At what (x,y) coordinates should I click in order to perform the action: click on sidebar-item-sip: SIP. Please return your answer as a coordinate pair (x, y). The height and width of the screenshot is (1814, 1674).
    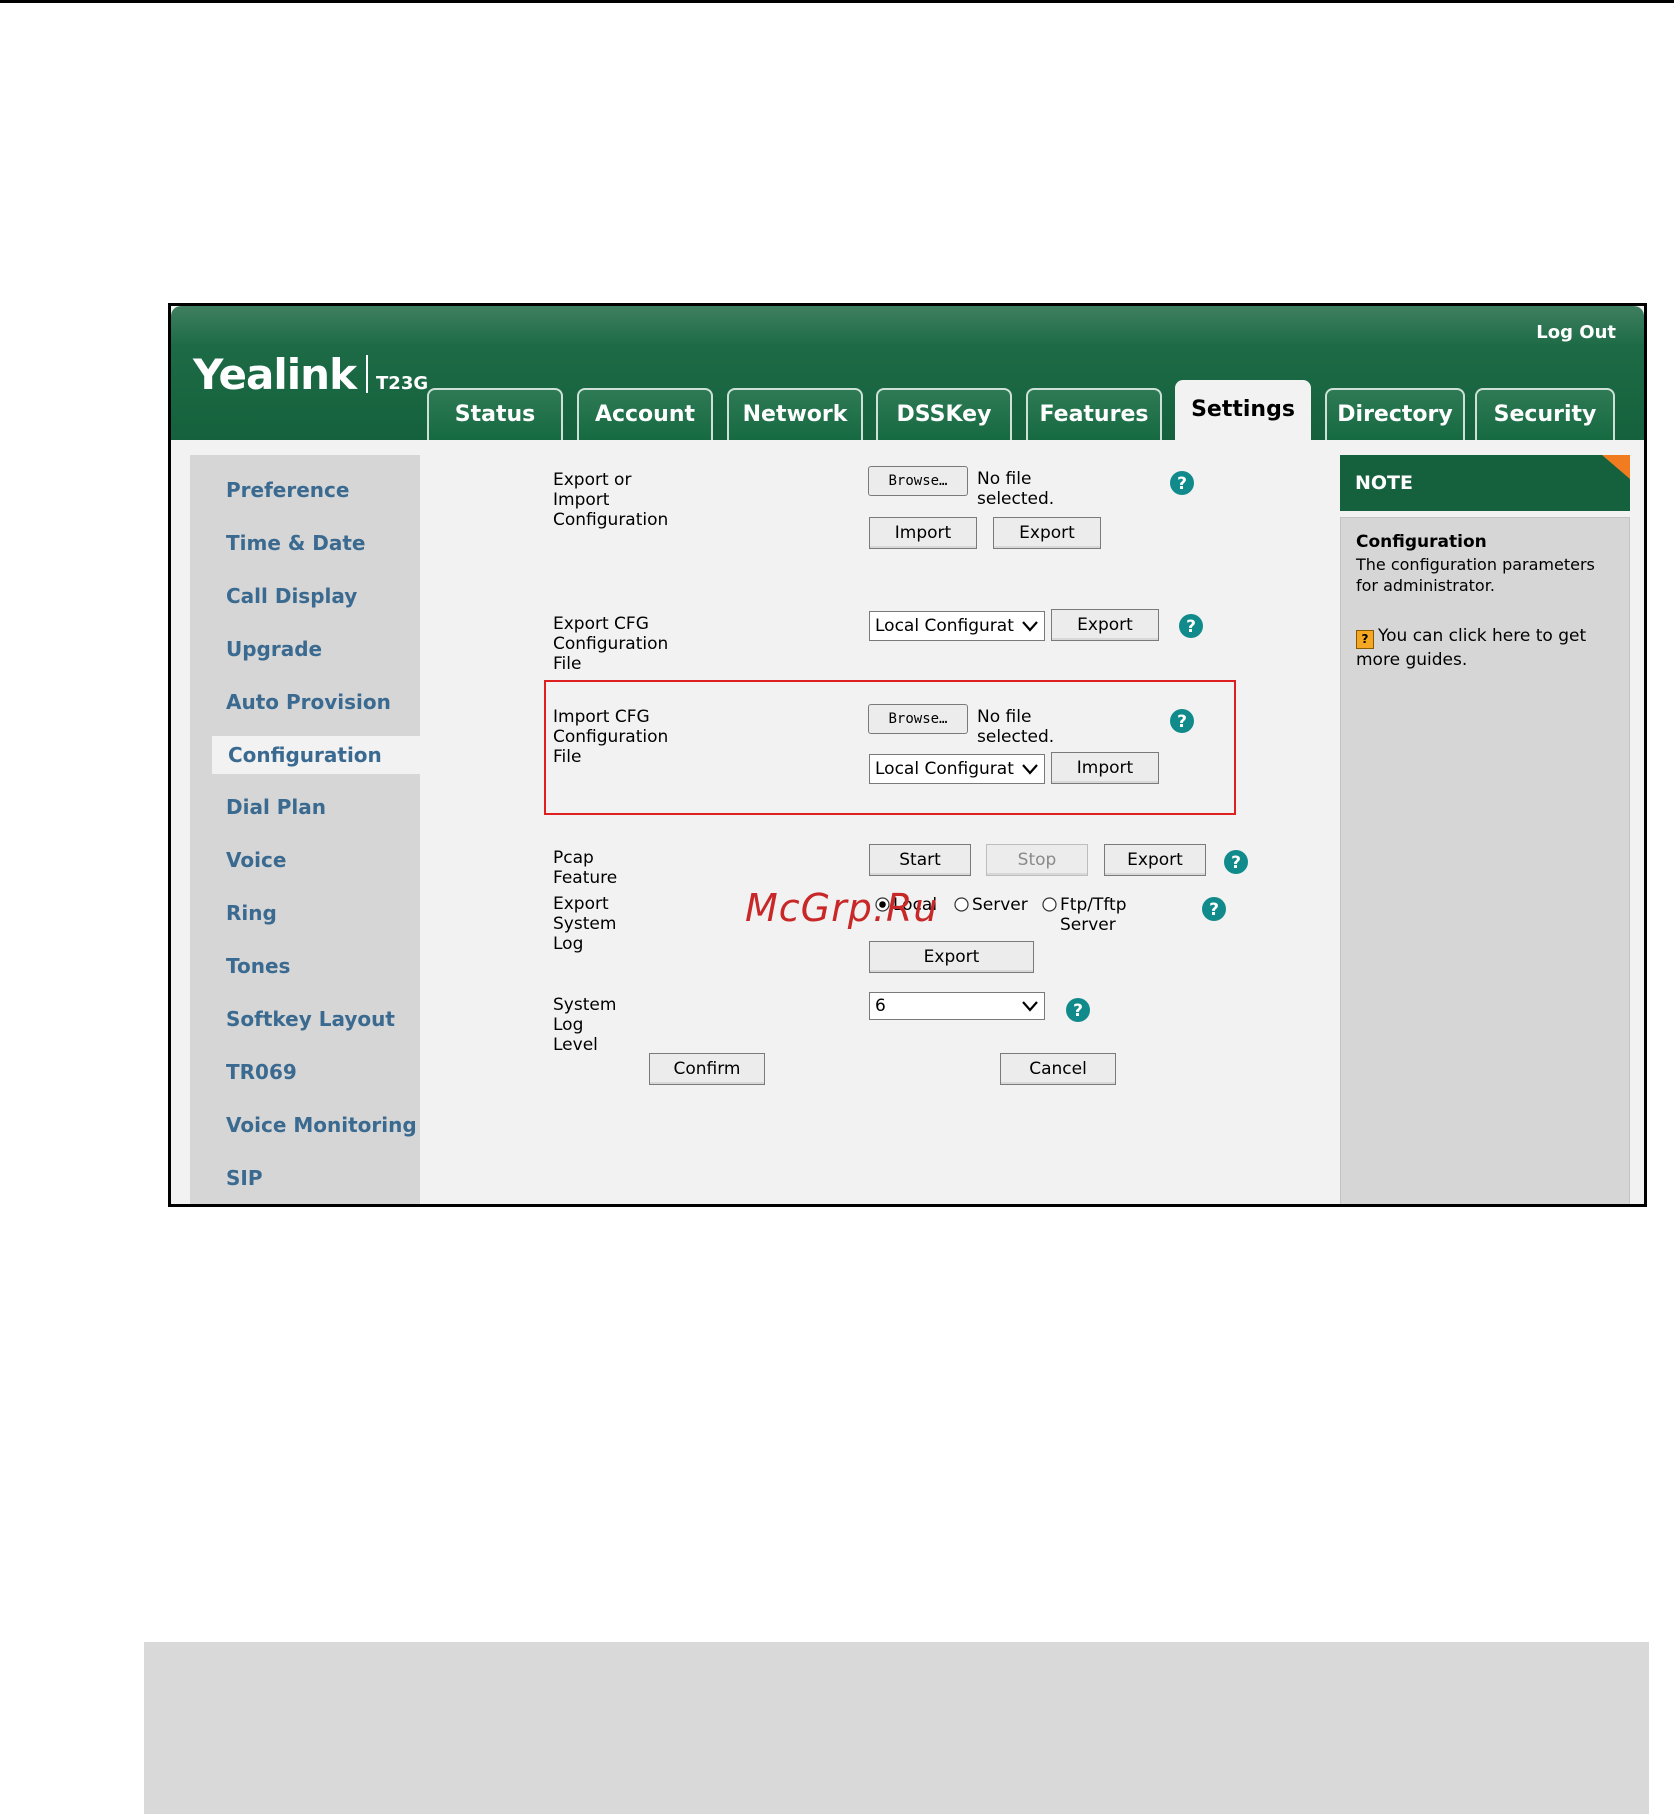
    Looking at the image, I should click on (310, 1178).